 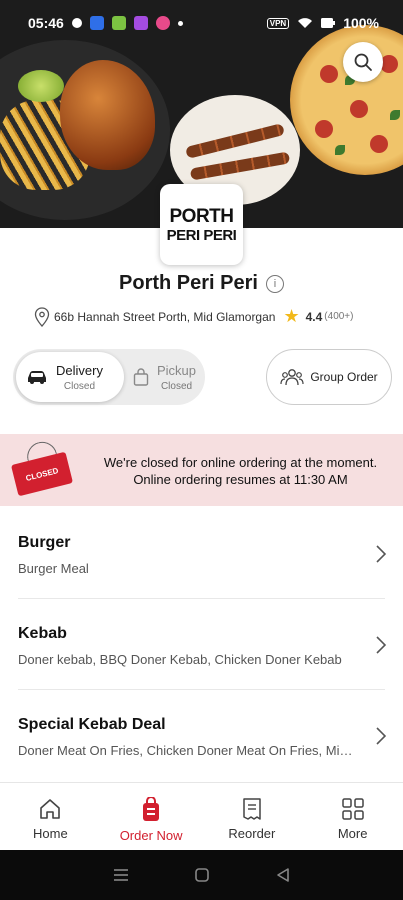 I want to click on group-users-icon, so click(x=292, y=377).